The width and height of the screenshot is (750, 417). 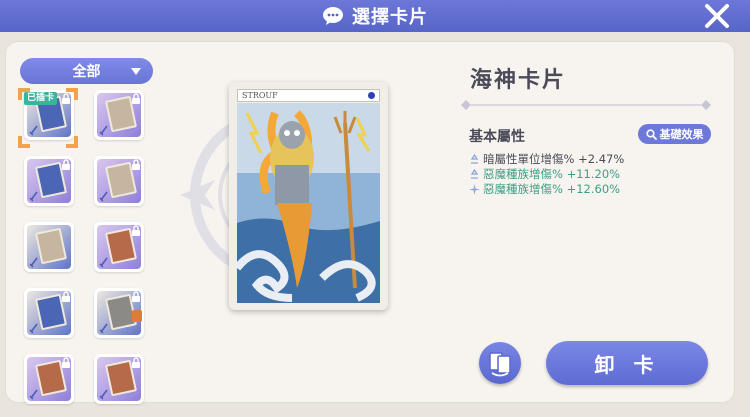 What do you see at coordinates (390, 17) in the screenshot?
I see `page-title: 選擇卡片` at bounding box center [390, 17].